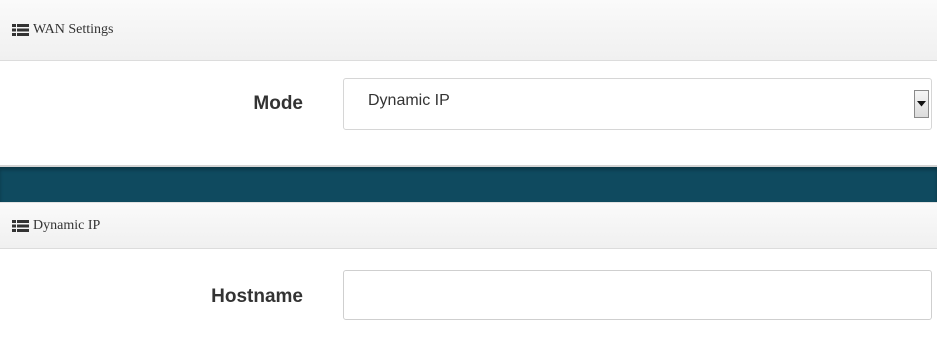 The width and height of the screenshot is (937, 356). I want to click on mode-label: Mode, so click(278, 103).